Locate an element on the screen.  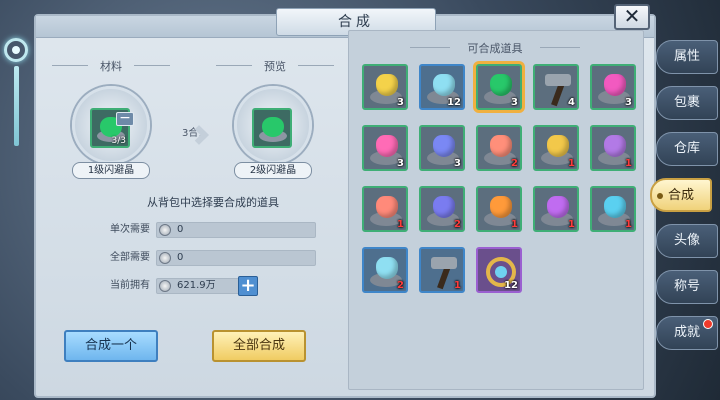
single-need-label: 单次需要 is located at coordinates (130, 229).